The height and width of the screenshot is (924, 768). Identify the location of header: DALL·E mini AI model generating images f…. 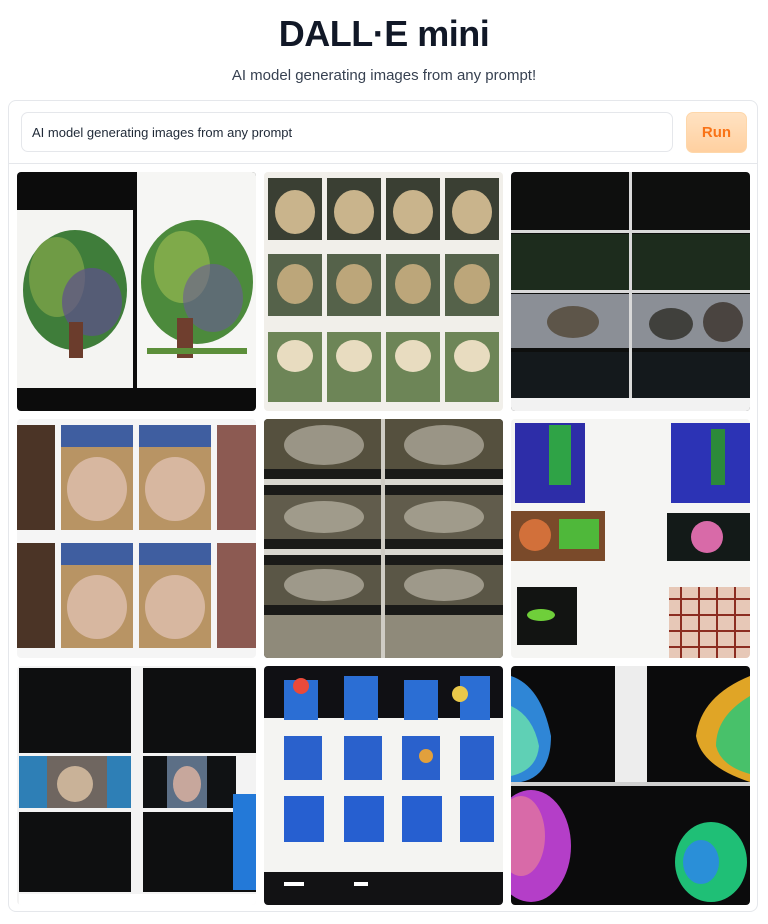
(384, 43).